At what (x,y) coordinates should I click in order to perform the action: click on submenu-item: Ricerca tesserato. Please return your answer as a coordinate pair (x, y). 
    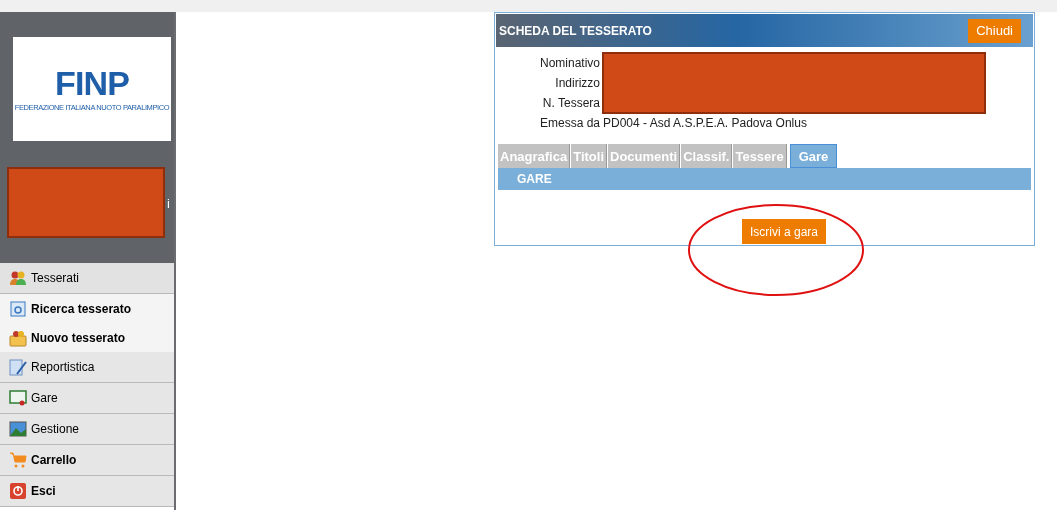
    Looking at the image, I should click on (87, 308).